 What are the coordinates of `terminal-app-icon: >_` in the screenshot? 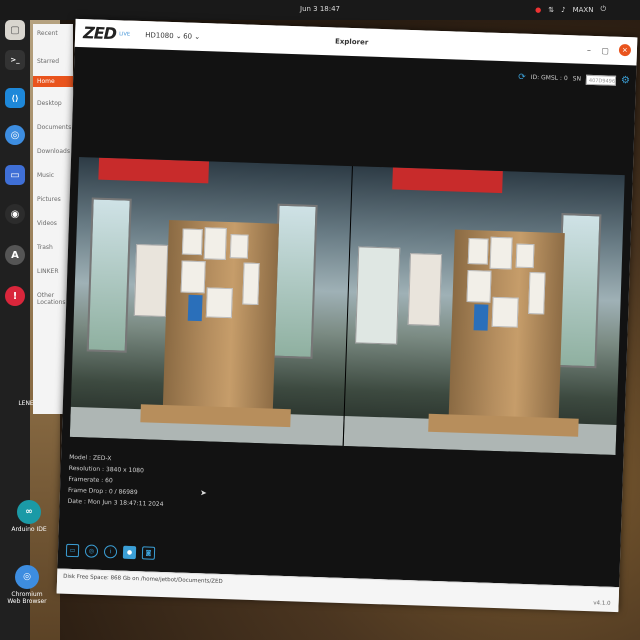 It's located at (15, 60).